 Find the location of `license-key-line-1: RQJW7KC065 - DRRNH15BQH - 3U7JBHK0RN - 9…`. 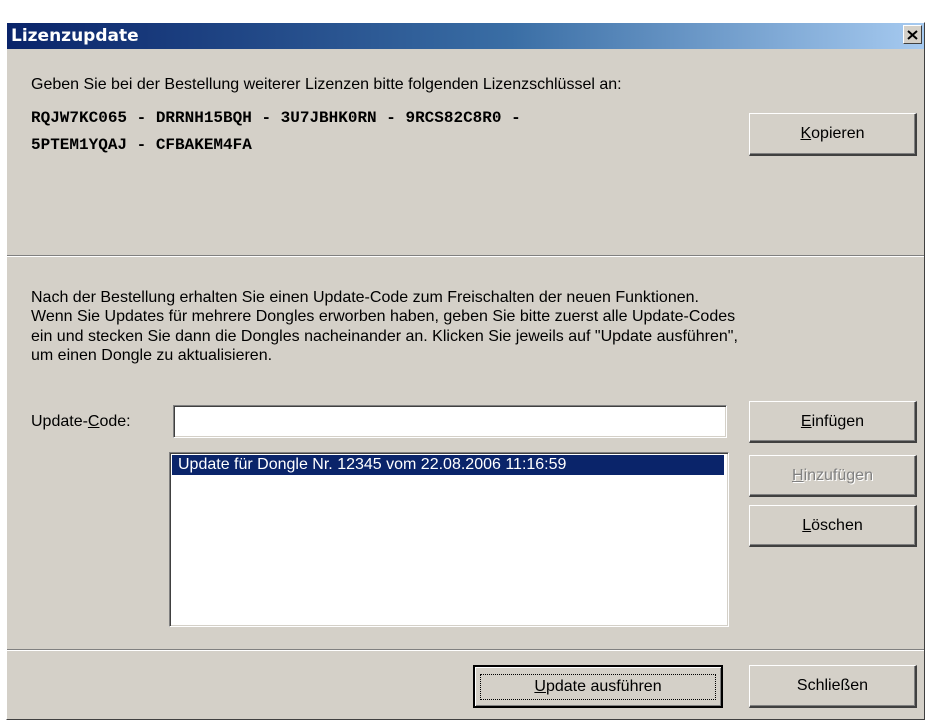

license-key-line-1: RQJW7KC065 - DRRNH15BQH - 3U7JBHK0RN - 9… is located at coordinates (276, 118).